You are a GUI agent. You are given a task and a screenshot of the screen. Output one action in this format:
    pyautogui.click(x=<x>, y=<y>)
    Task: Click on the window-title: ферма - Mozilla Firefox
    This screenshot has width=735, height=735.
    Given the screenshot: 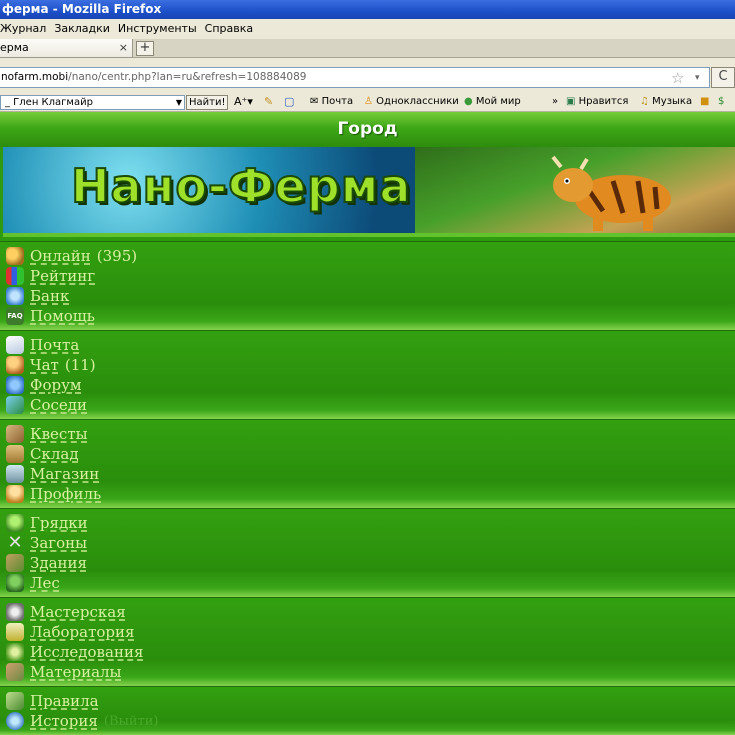 What is the action you would take?
    pyautogui.click(x=82, y=9)
    